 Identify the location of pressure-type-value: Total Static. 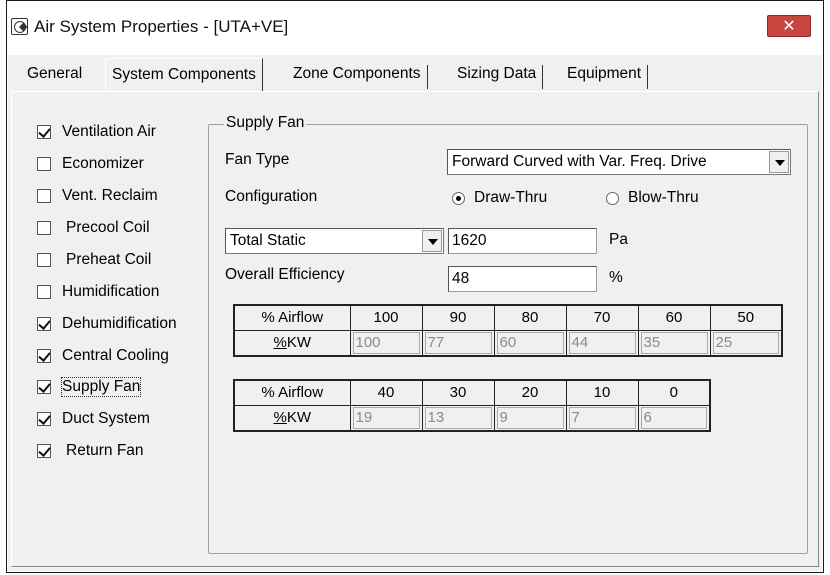
(268, 240).